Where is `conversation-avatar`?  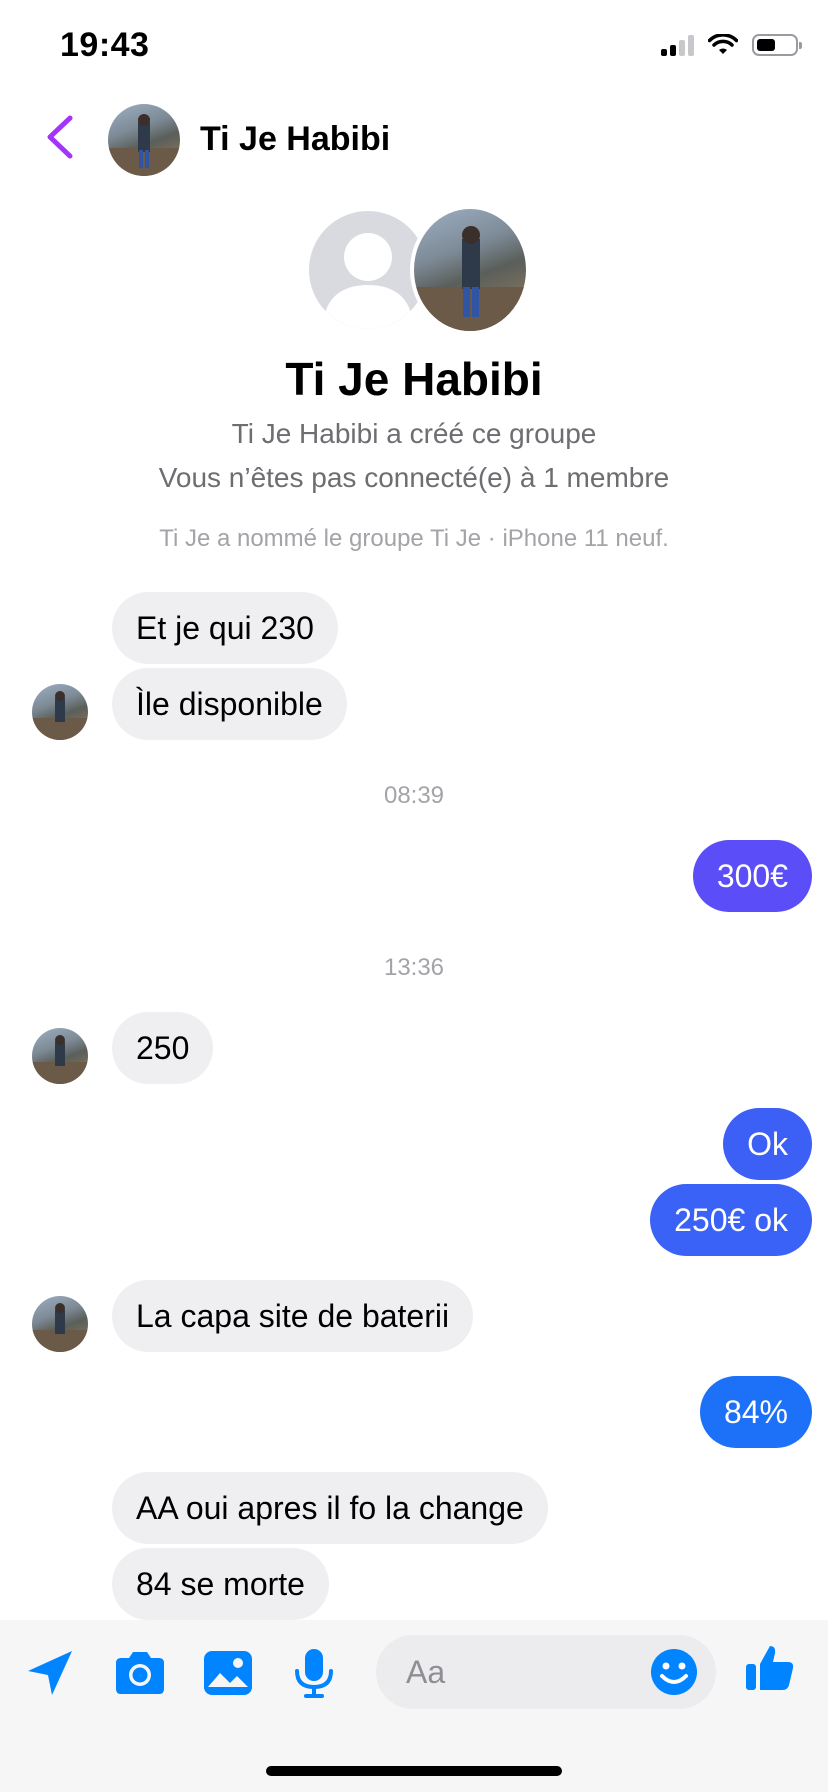 conversation-avatar is located at coordinates (144, 140).